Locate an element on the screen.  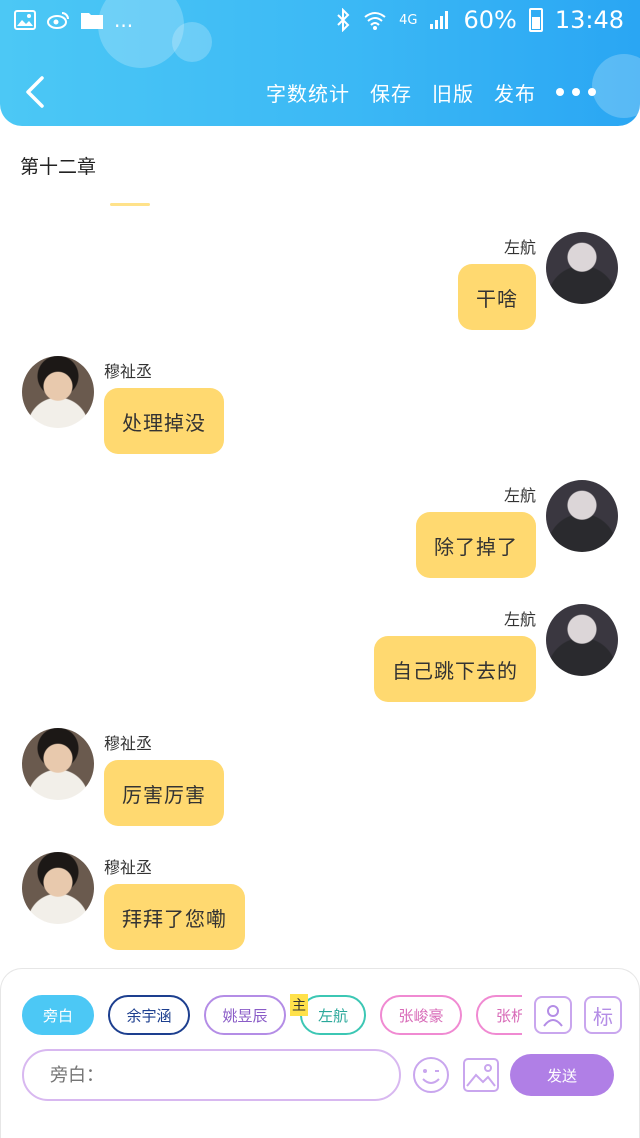
role-selector: 旁白 余宇涵 姚昱辰 左航 张峻豪 张析 is located at coordinates (272, 1016).